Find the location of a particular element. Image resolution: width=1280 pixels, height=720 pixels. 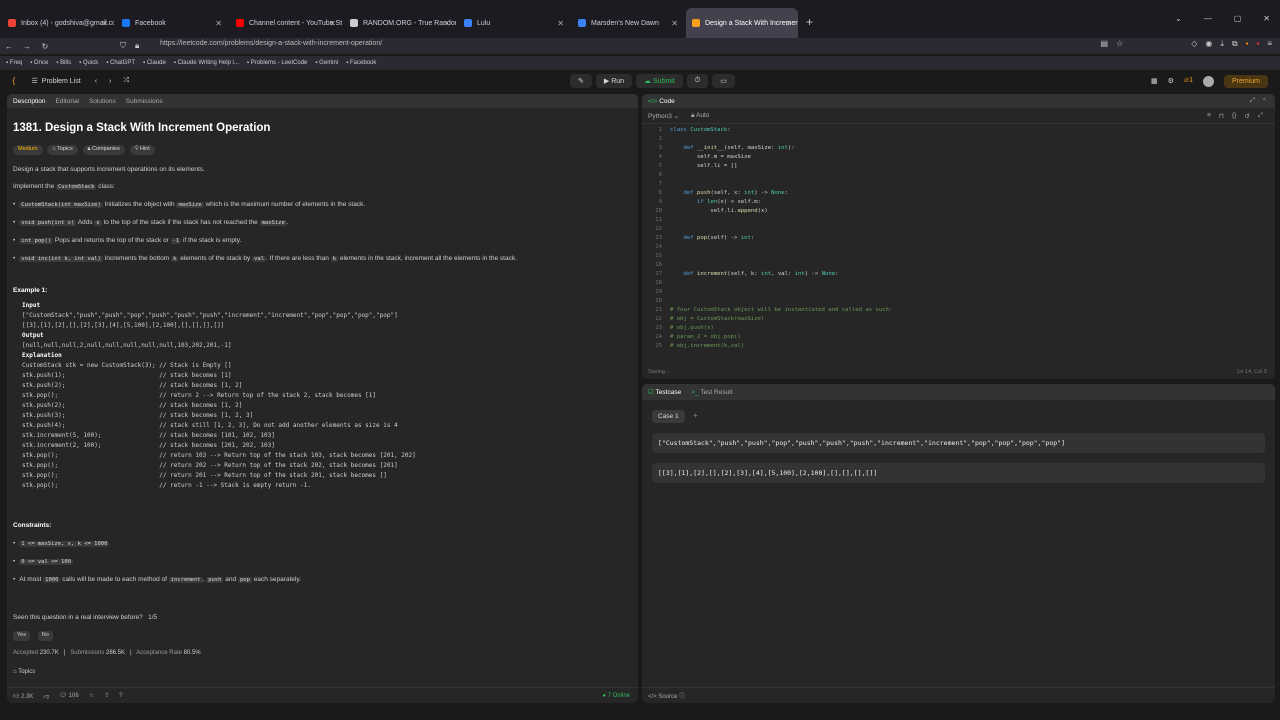

tab-description: Description is located at coordinates (29, 101).